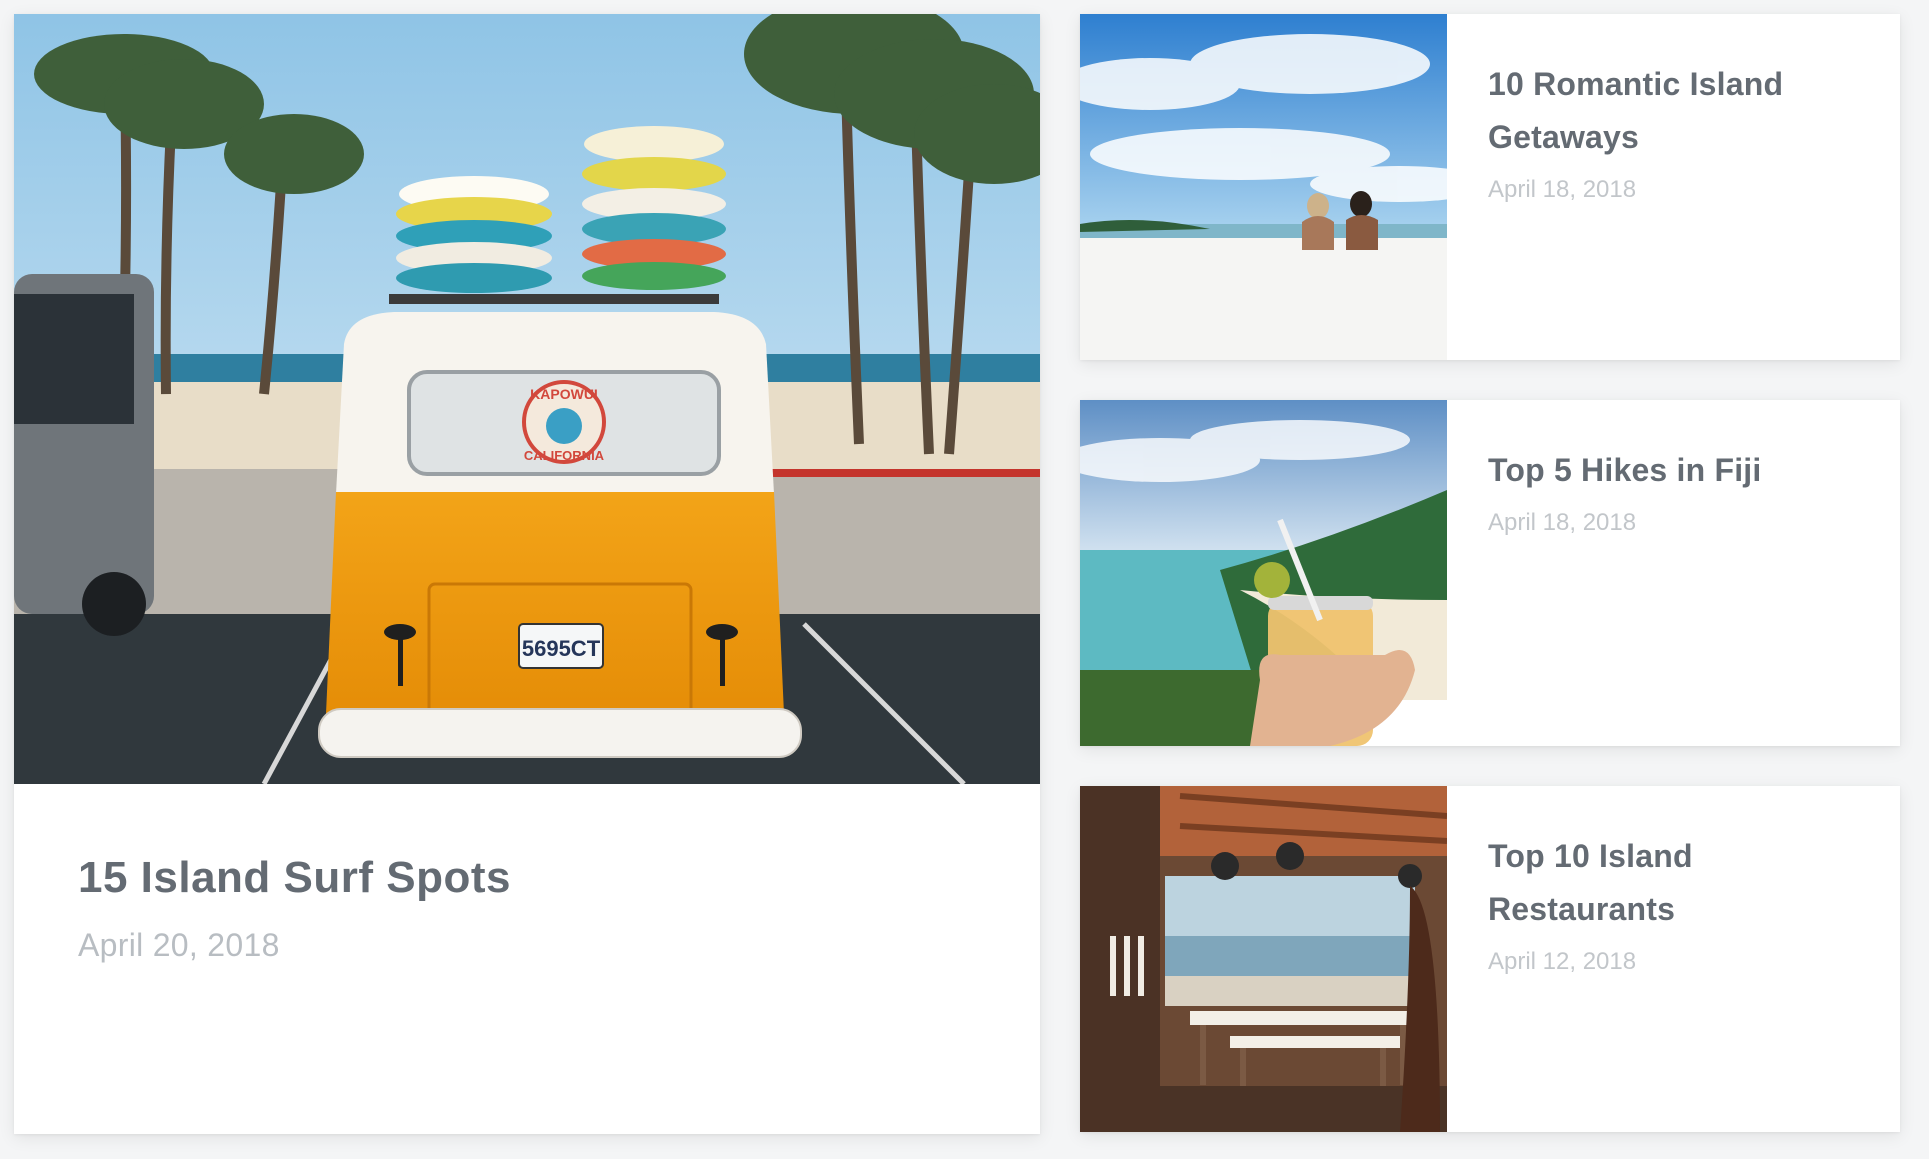 The width and height of the screenshot is (1929, 1159). I want to click on bus-sticker-bottom-text: CALIFORNIA, so click(564, 455).